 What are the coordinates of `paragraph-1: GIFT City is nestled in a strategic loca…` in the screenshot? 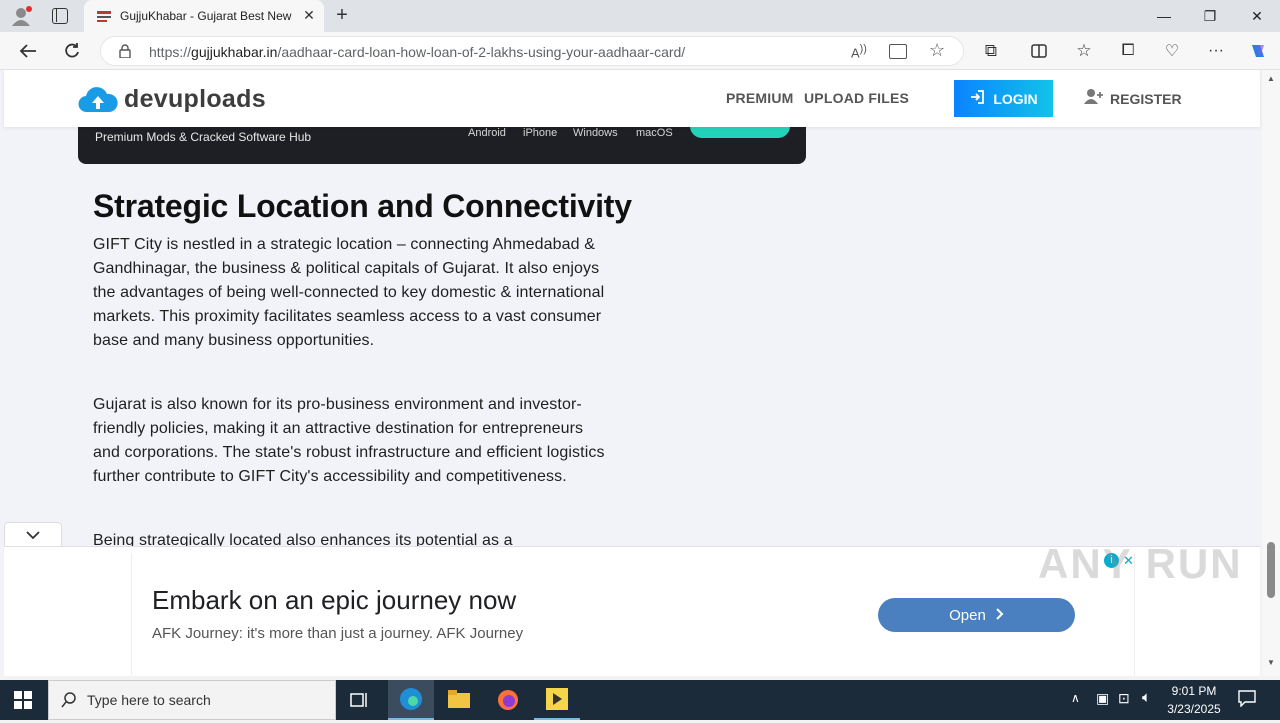 It's located at (349, 292).